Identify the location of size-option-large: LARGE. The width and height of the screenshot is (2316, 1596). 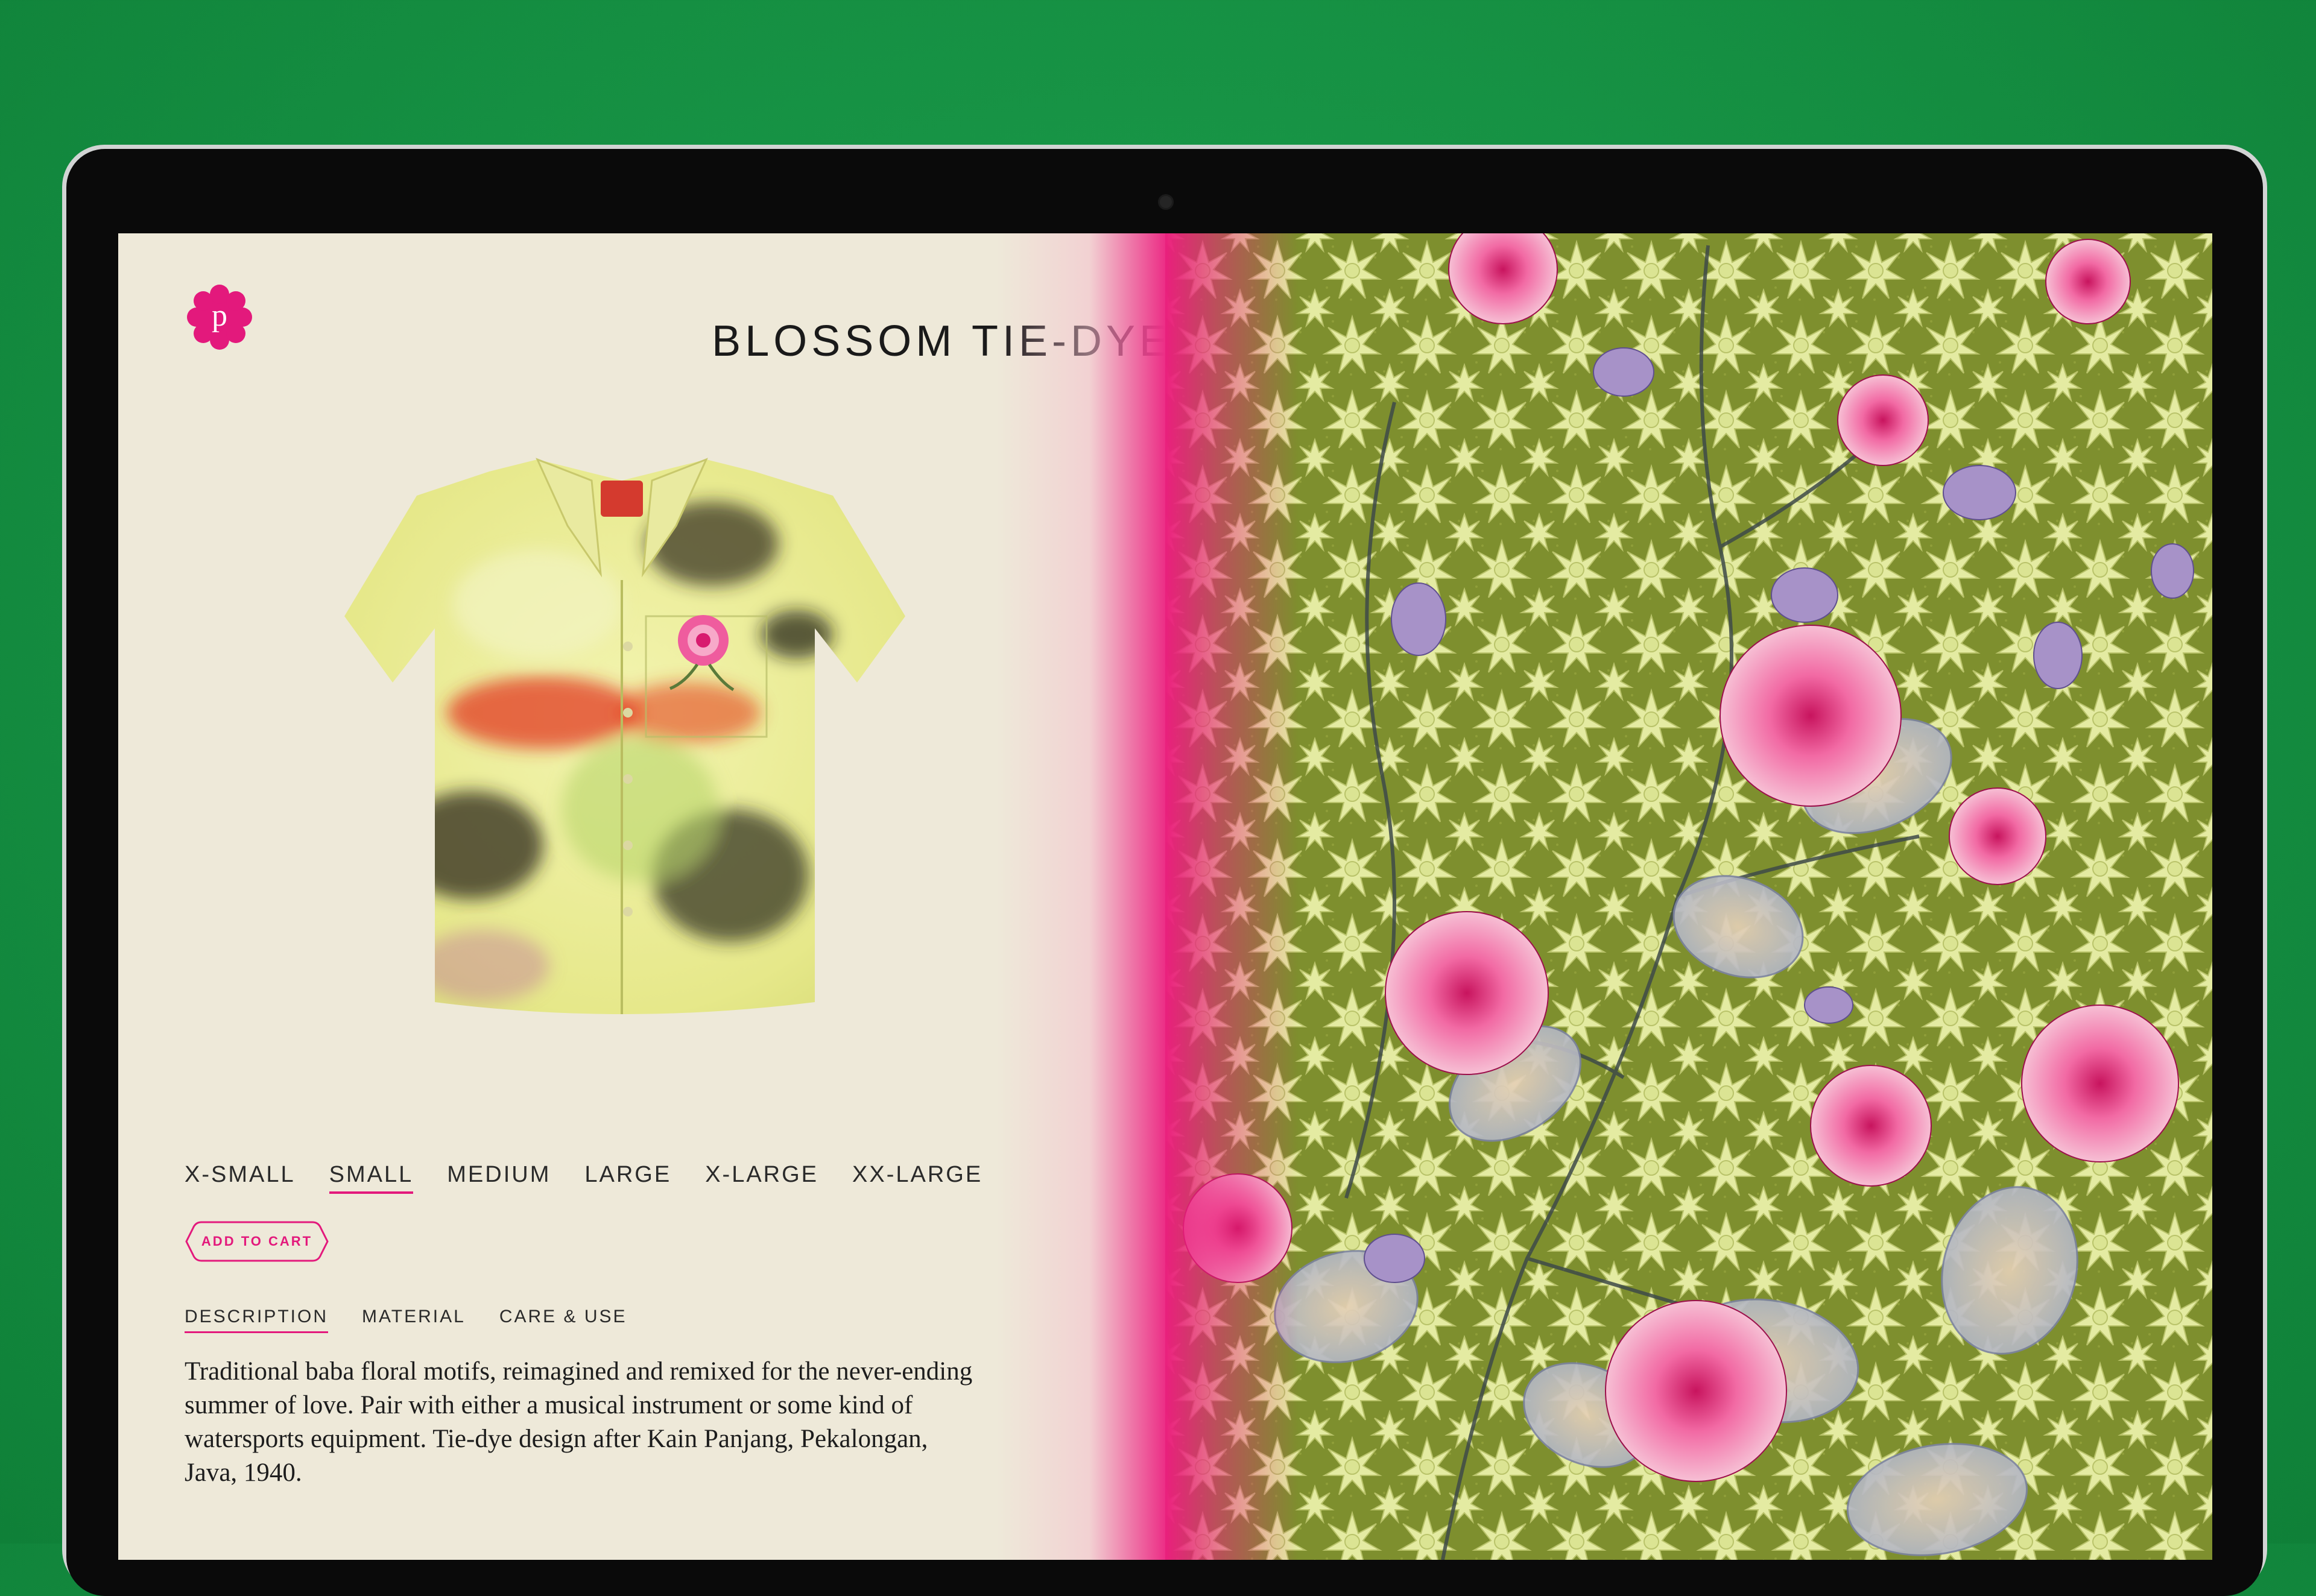
(627, 1178).